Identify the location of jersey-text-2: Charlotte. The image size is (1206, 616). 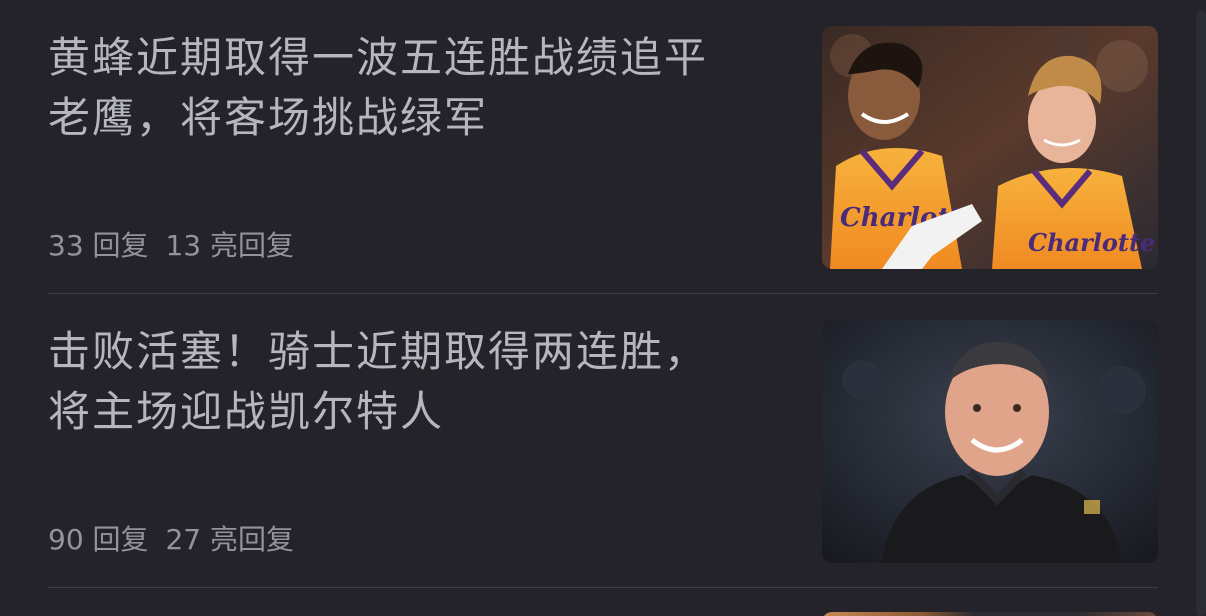
(1091, 242).